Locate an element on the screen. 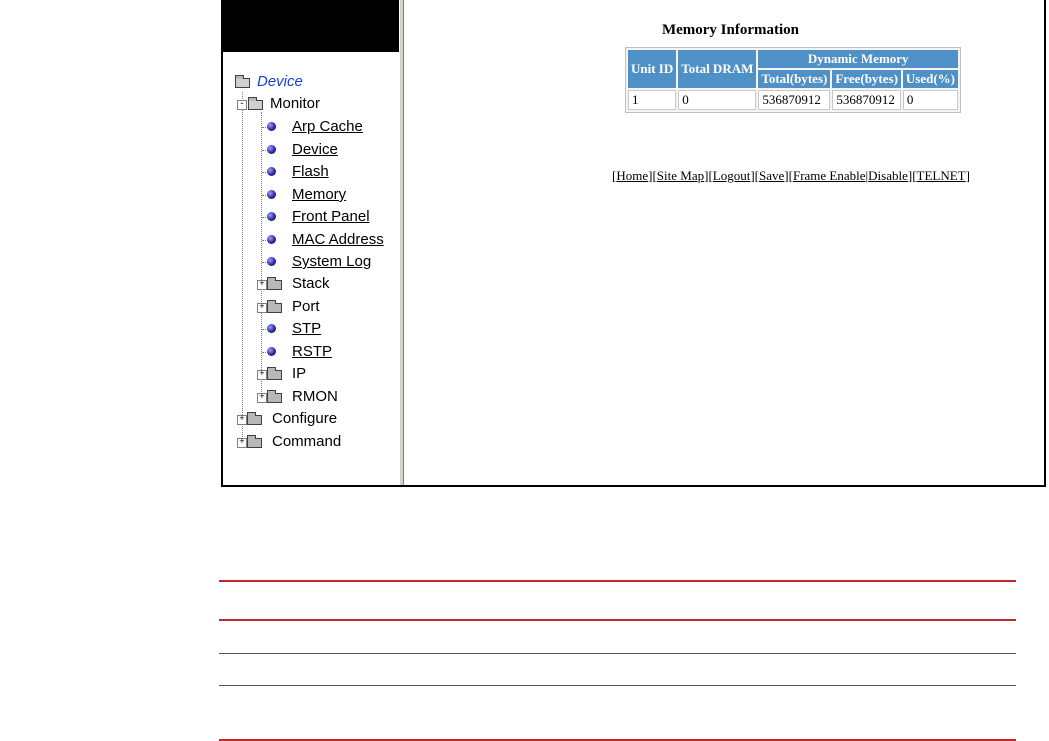  frame-enable-link: Frame Enable is located at coordinates (829, 175).